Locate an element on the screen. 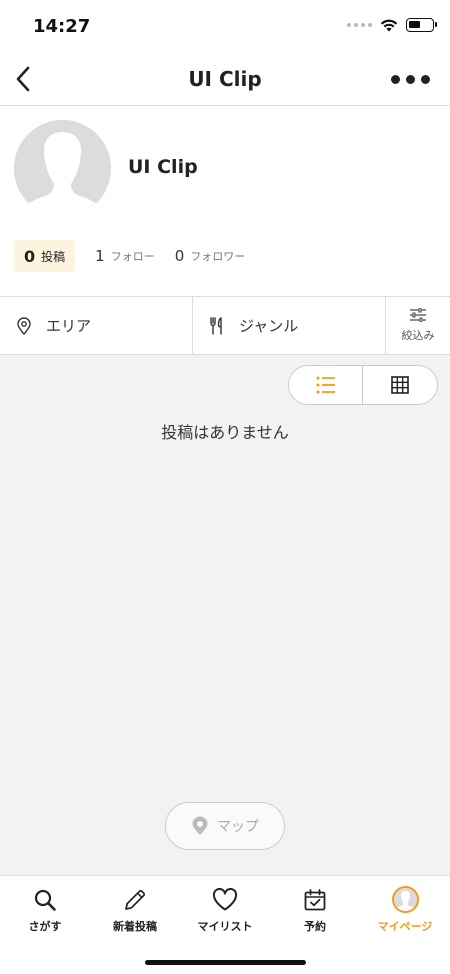 The height and width of the screenshot is (974, 450). tab-reservation: 予約 is located at coordinates (315, 909).